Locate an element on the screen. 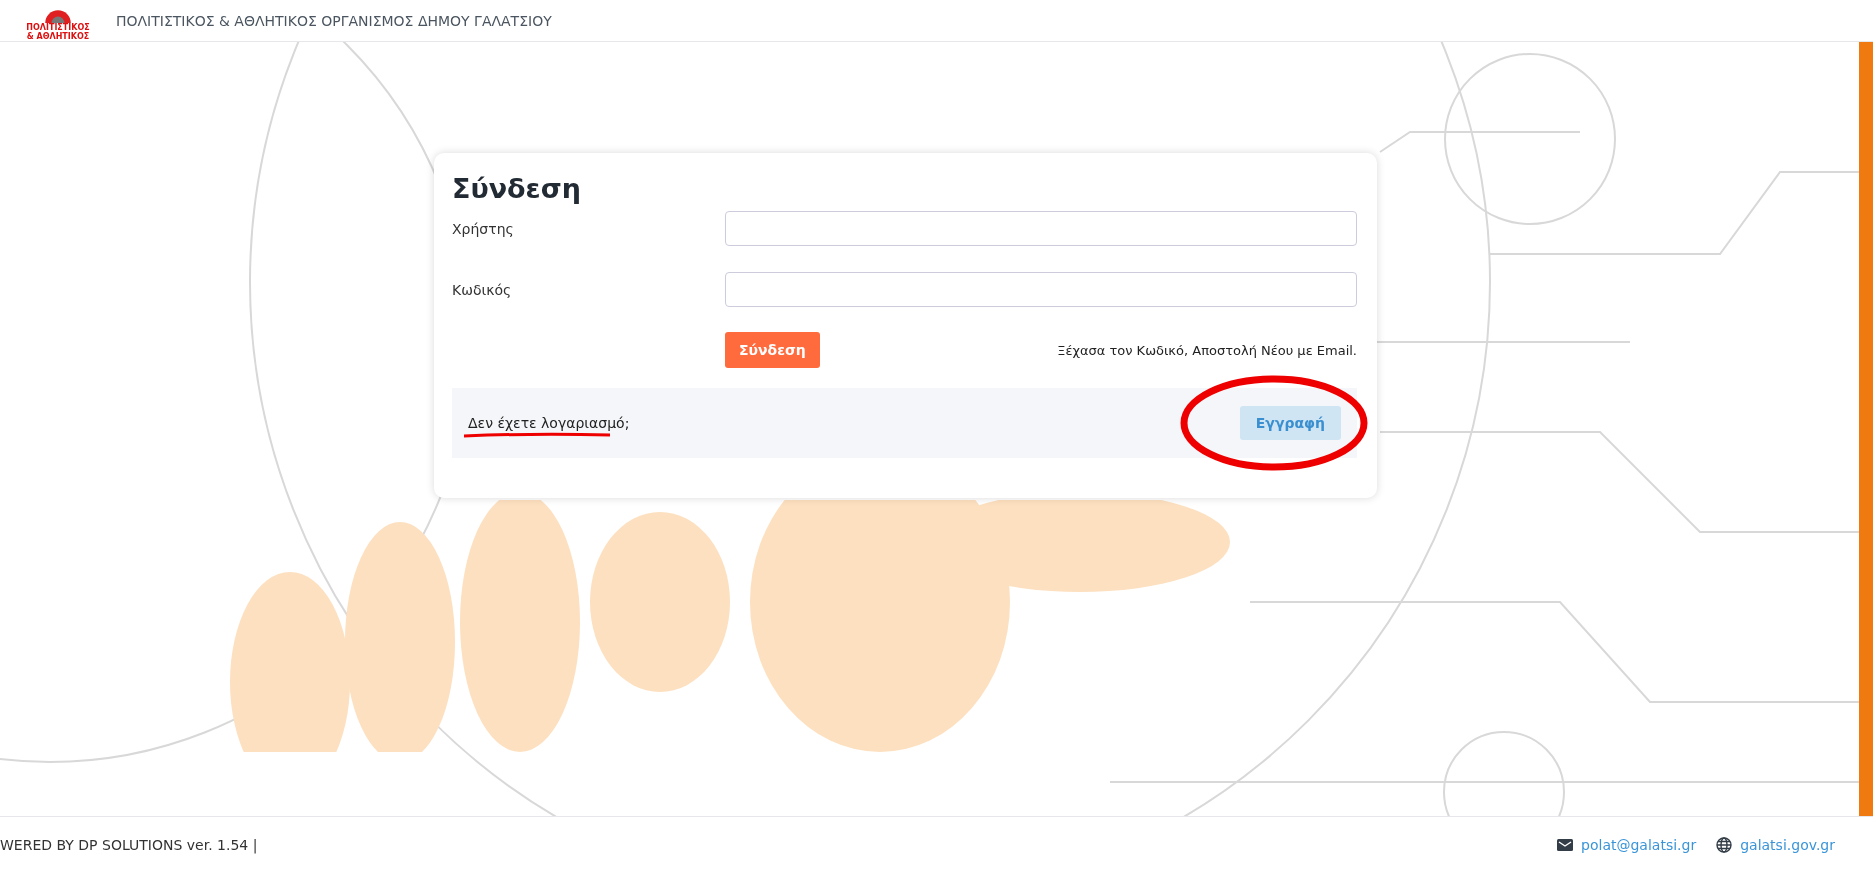 This screenshot has width=1873, height=872. organization-title: ΠΟΛΙΤΙΣΤΙΚΟΣ & ΑΘΛΗΤΙΚΟΣ ΟΡΓΑΝΙΣΜΟΣ ΔΗΜΟΥ ΓΑΛΑΤΣΙΟΥ is located at coordinates (334, 20).